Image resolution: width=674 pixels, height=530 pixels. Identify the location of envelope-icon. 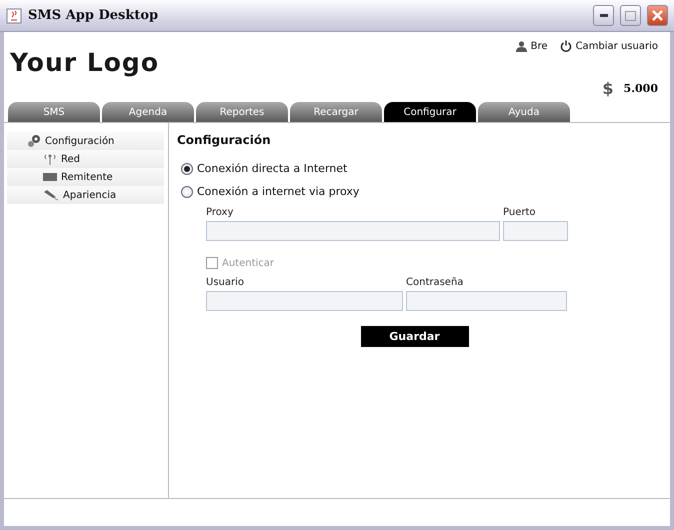
(50, 177).